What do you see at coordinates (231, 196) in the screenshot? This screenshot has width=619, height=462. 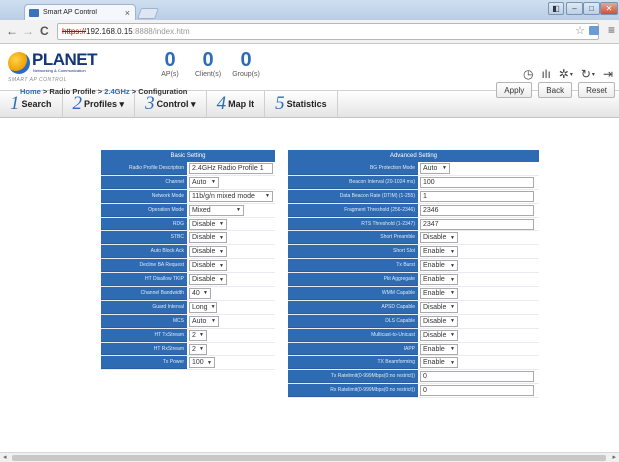 I see `setting-select: 11b/g/n mixed mode ▼` at bounding box center [231, 196].